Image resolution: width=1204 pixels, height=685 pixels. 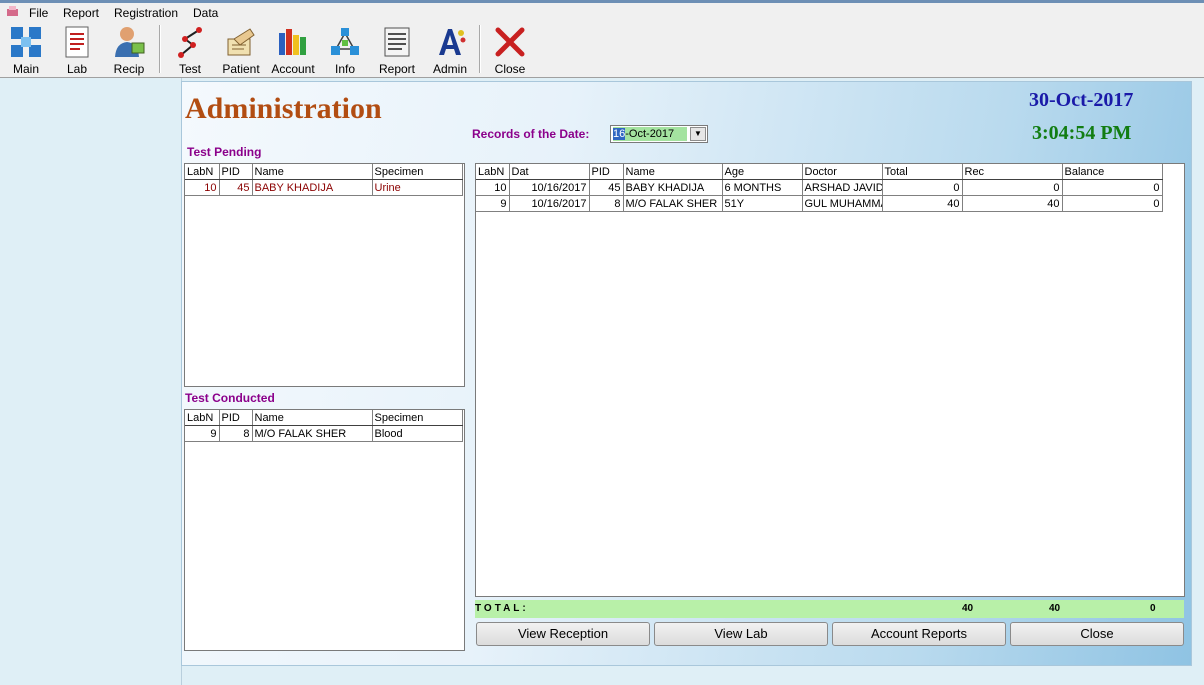 I want to click on toolbar-report-button: Report, so click(x=397, y=50).